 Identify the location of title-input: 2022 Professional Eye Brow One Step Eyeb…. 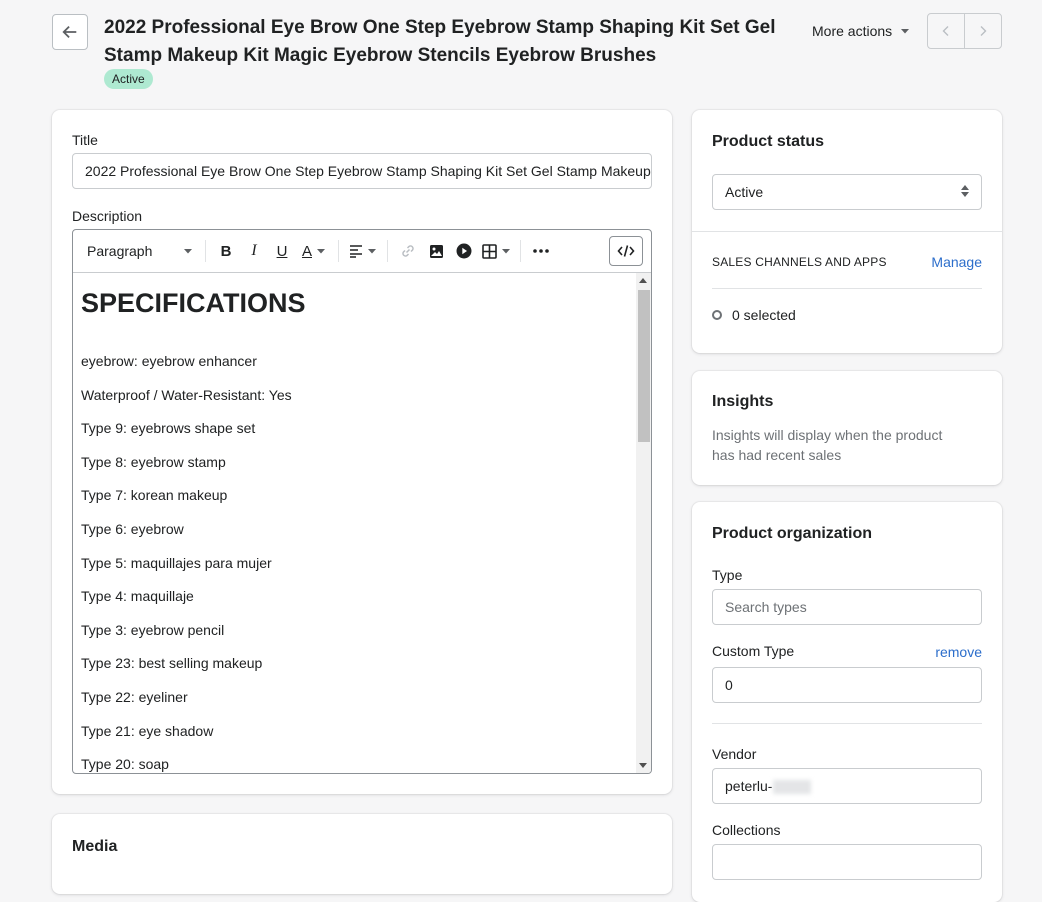
(362, 171).